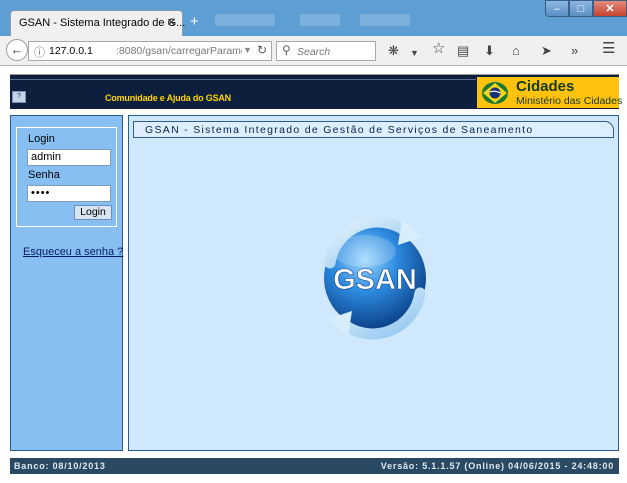 This screenshot has height=483, width=627. What do you see at coordinates (574, 51) in the screenshot?
I see `overflow-icon: »` at bounding box center [574, 51].